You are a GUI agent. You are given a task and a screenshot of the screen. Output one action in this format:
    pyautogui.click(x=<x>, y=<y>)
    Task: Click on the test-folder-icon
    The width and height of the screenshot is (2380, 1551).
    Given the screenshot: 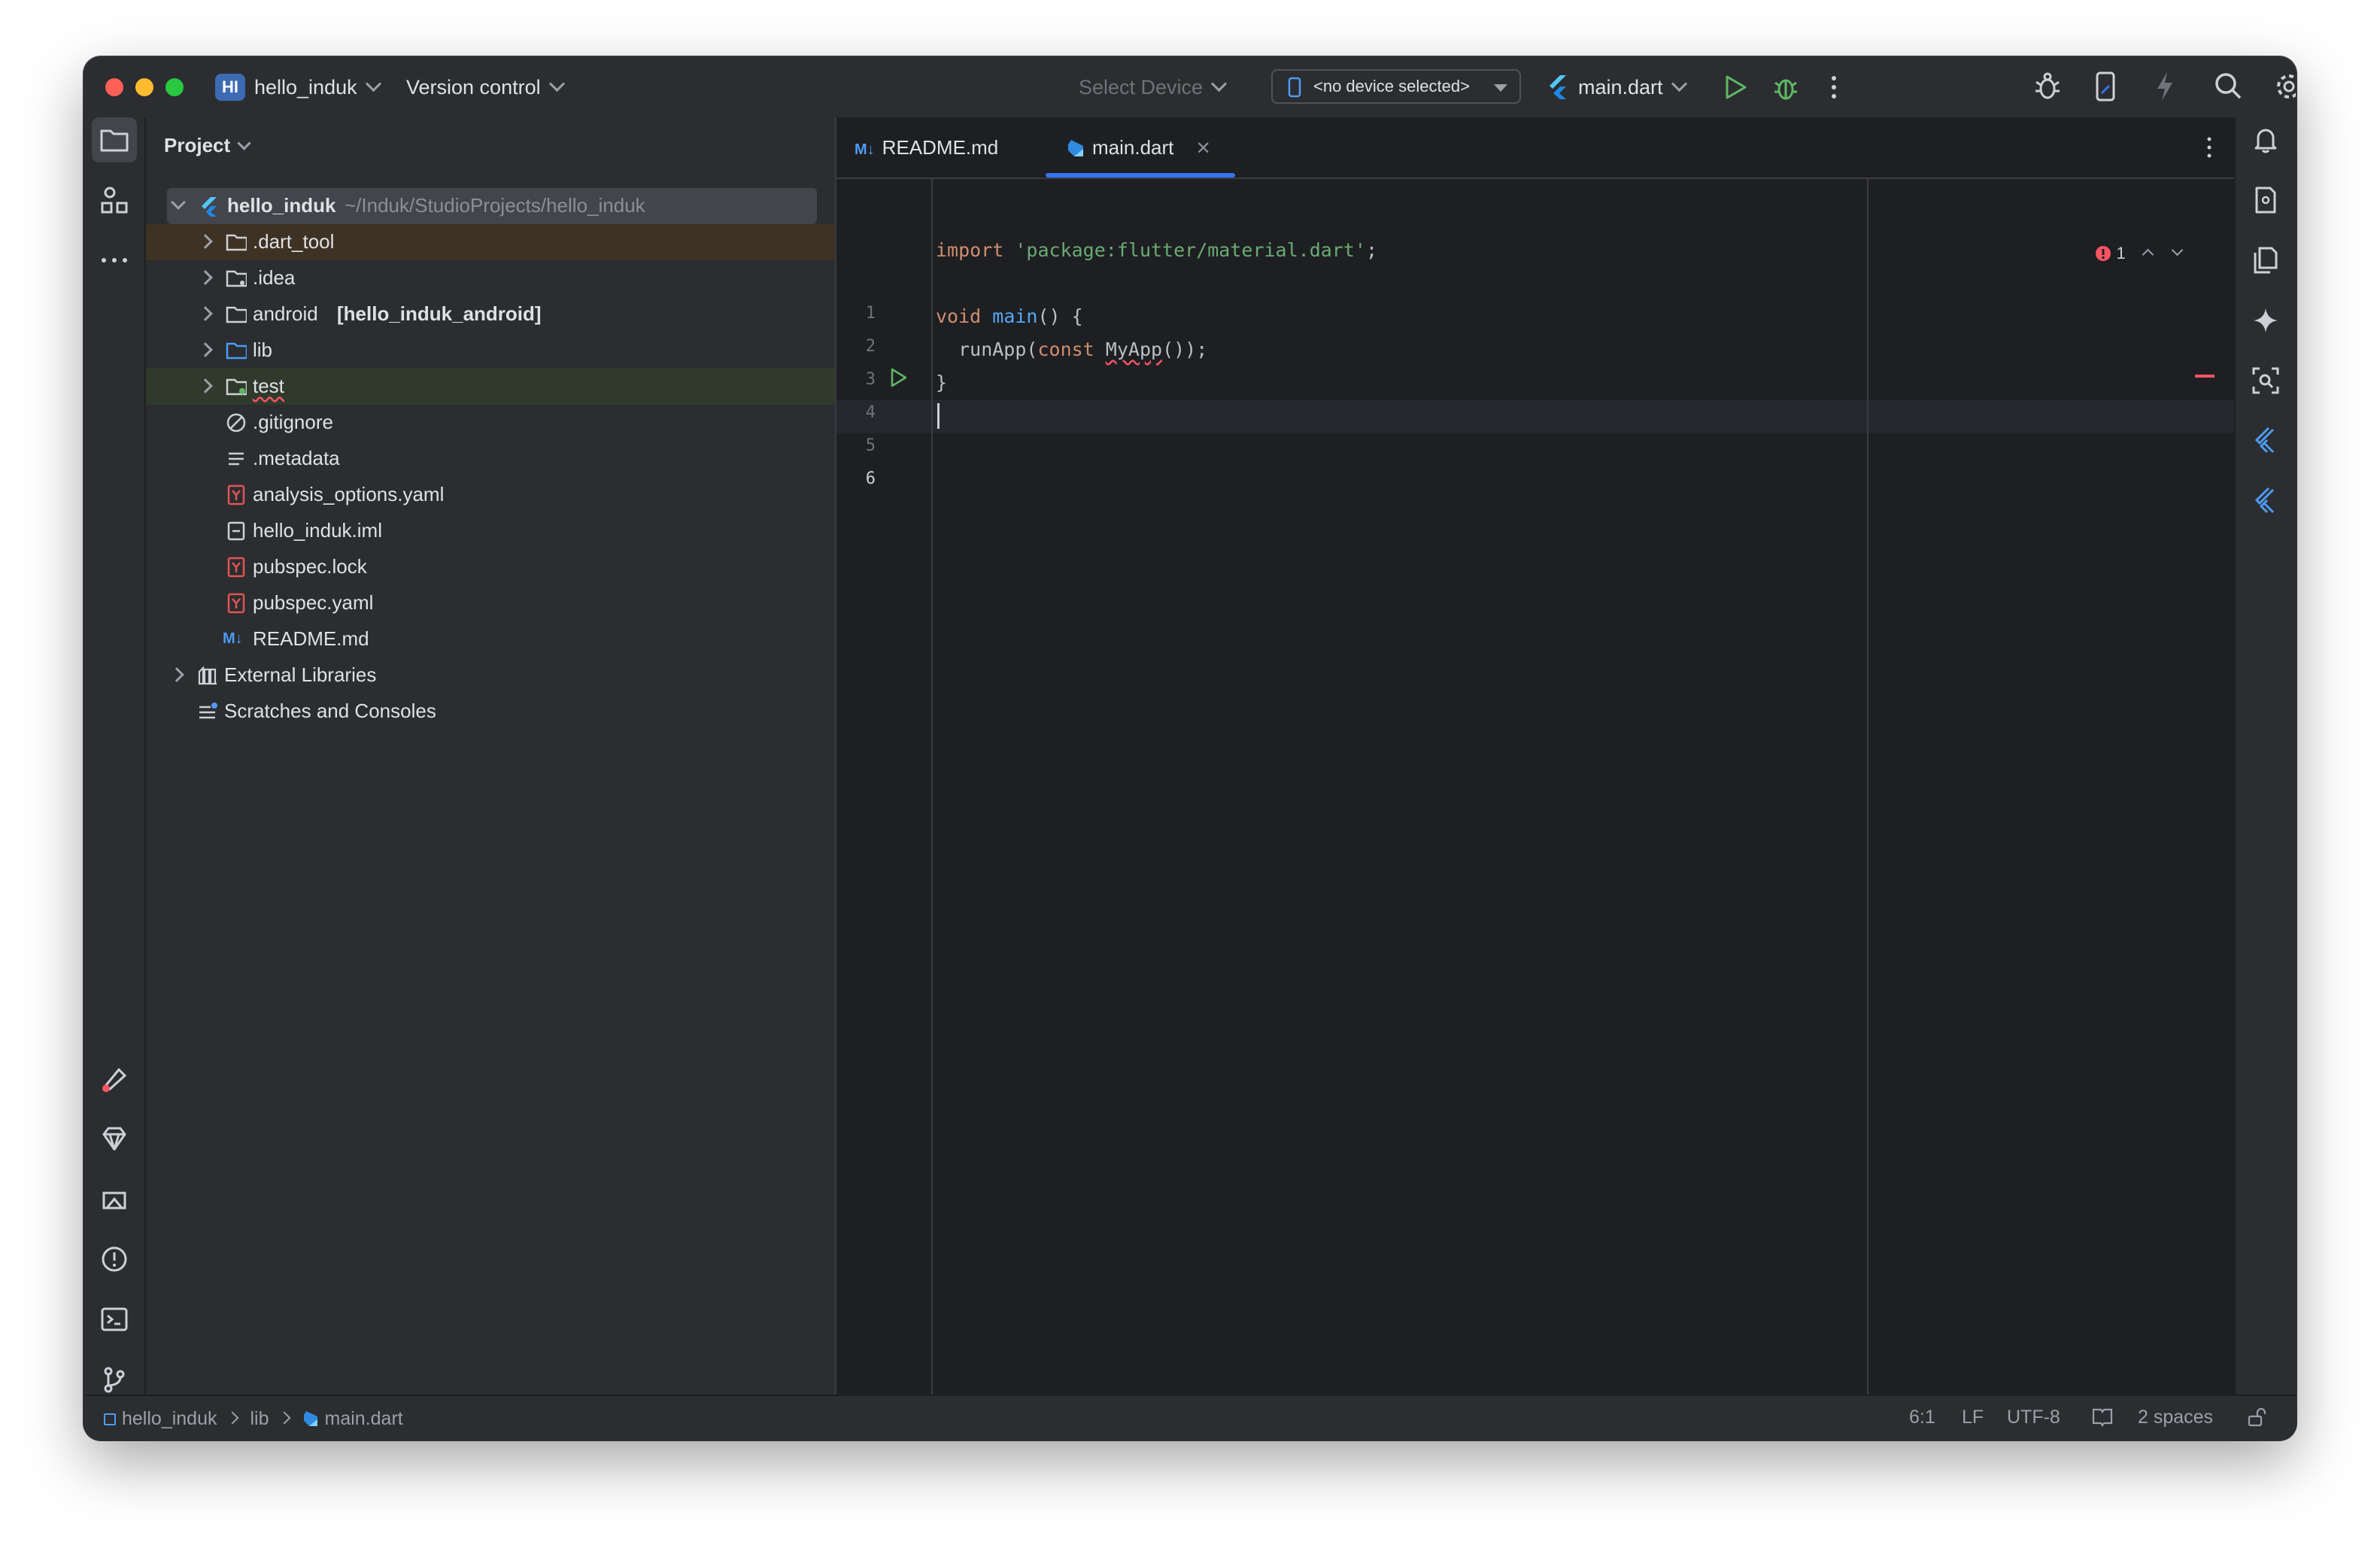 What is the action you would take?
    pyautogui.click(x=236, y=387)
    